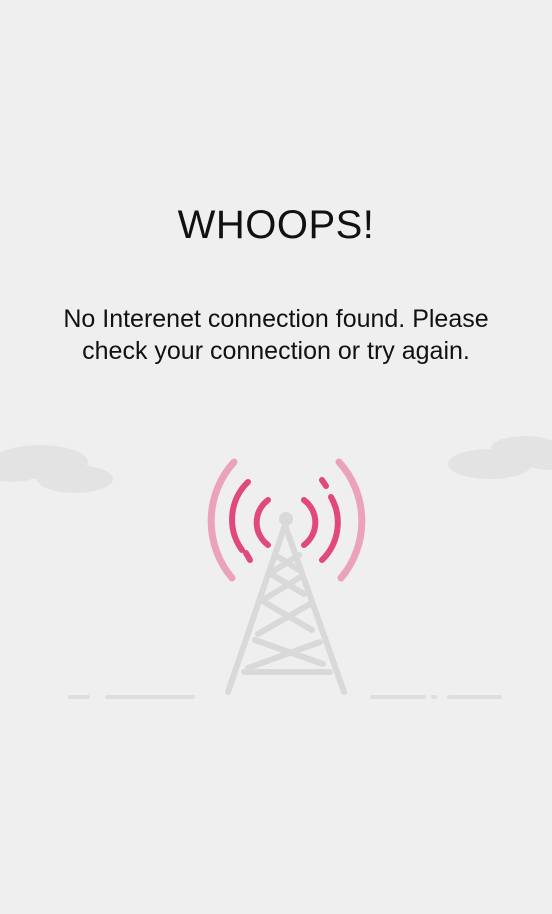 This screenshot has width=552, height=914. I want to click on cloud-right-icon, so click(500, 457).